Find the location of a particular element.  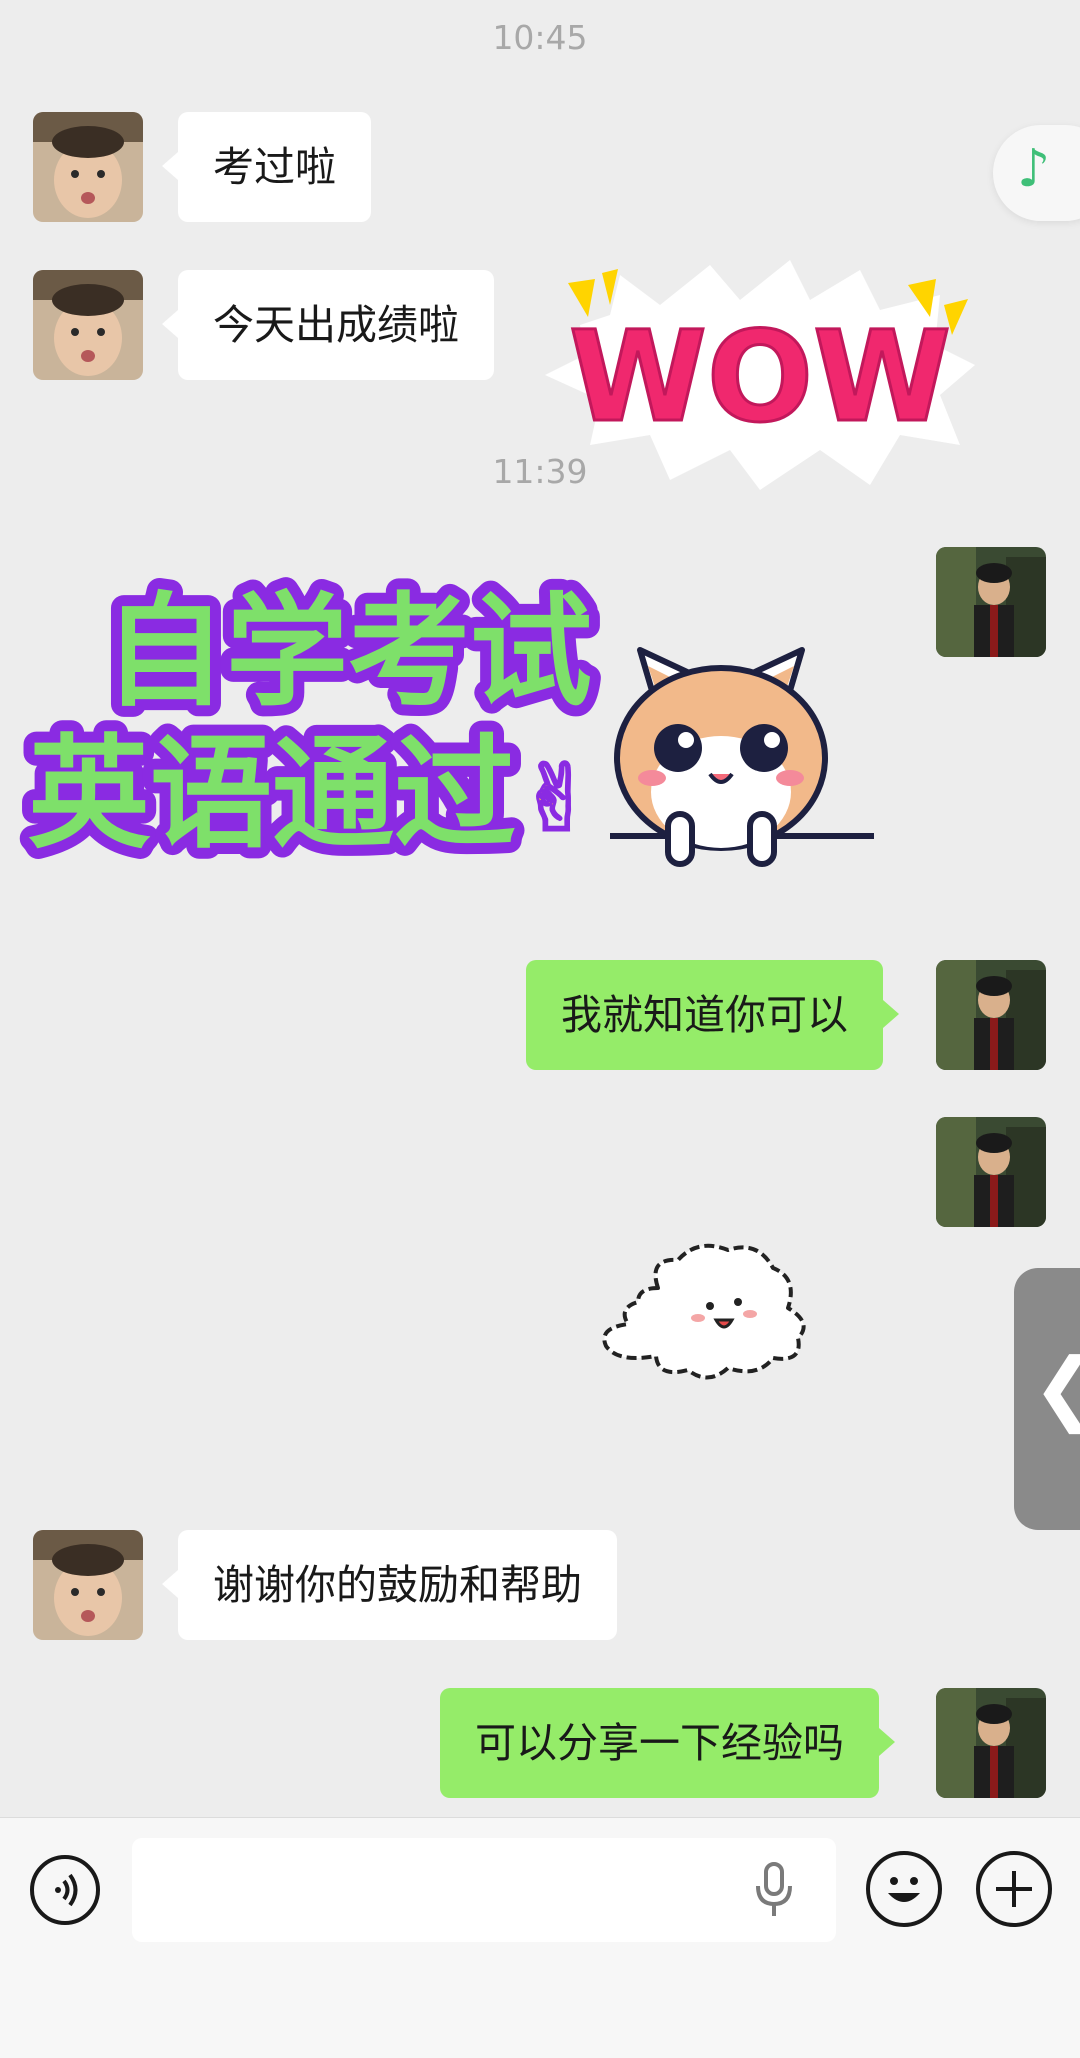

more-button is located at coordinates (1014, 1889).